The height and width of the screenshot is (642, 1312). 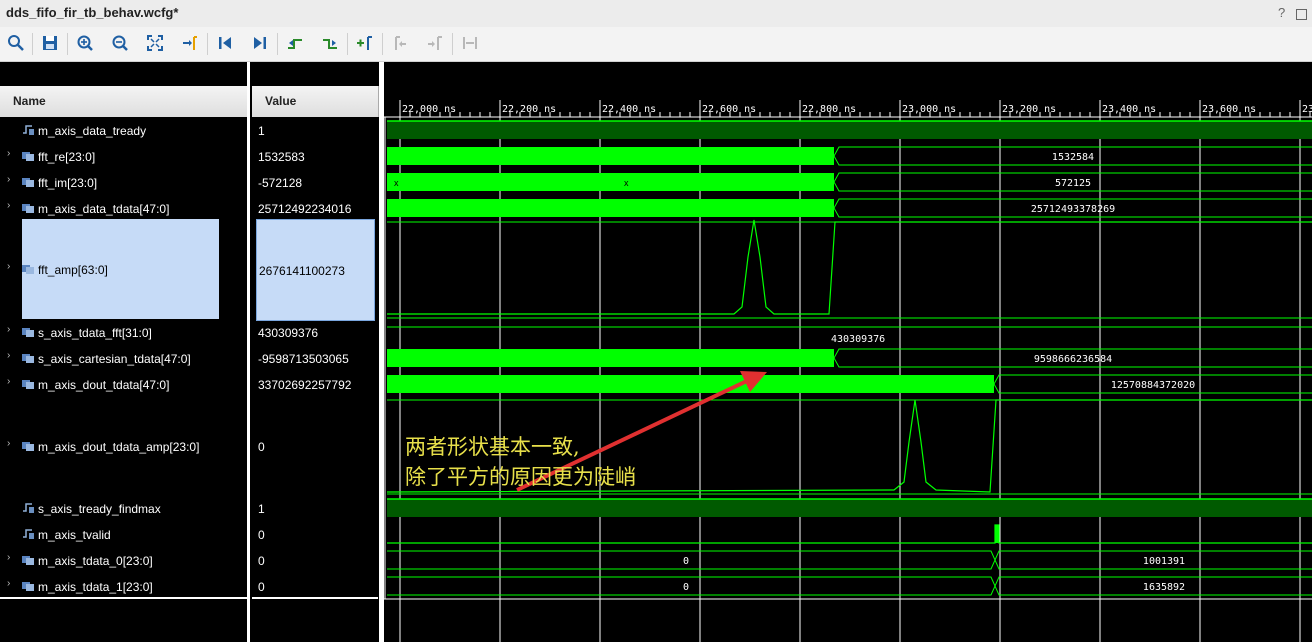 I want to click on window-titlebar: dds_fifo_fir_tb_behav.wcfg* ?, so click(x=656, y=13).